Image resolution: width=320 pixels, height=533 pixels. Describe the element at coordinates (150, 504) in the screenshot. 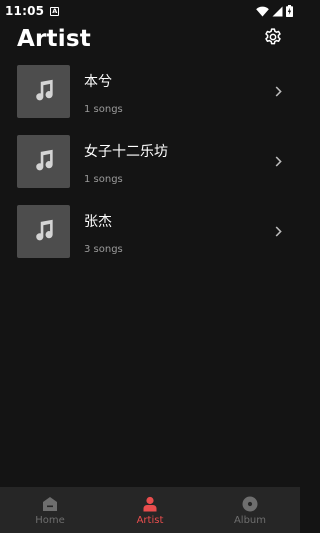

I see `person-icon` at that location.